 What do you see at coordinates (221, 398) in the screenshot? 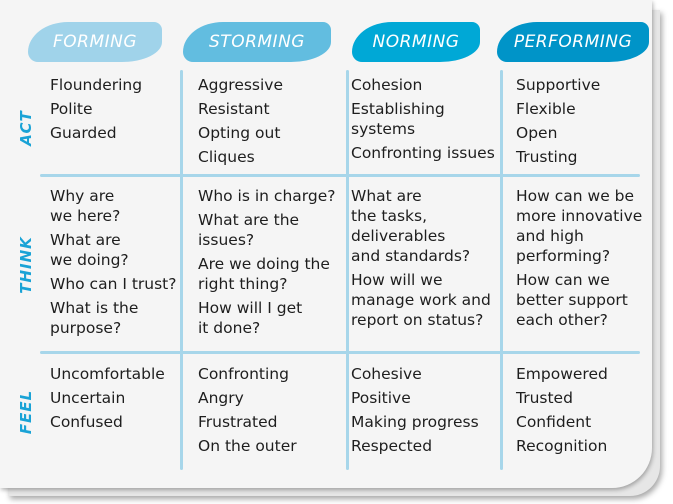
I see `cell-item: Angry` at bounding box center [221, 398].